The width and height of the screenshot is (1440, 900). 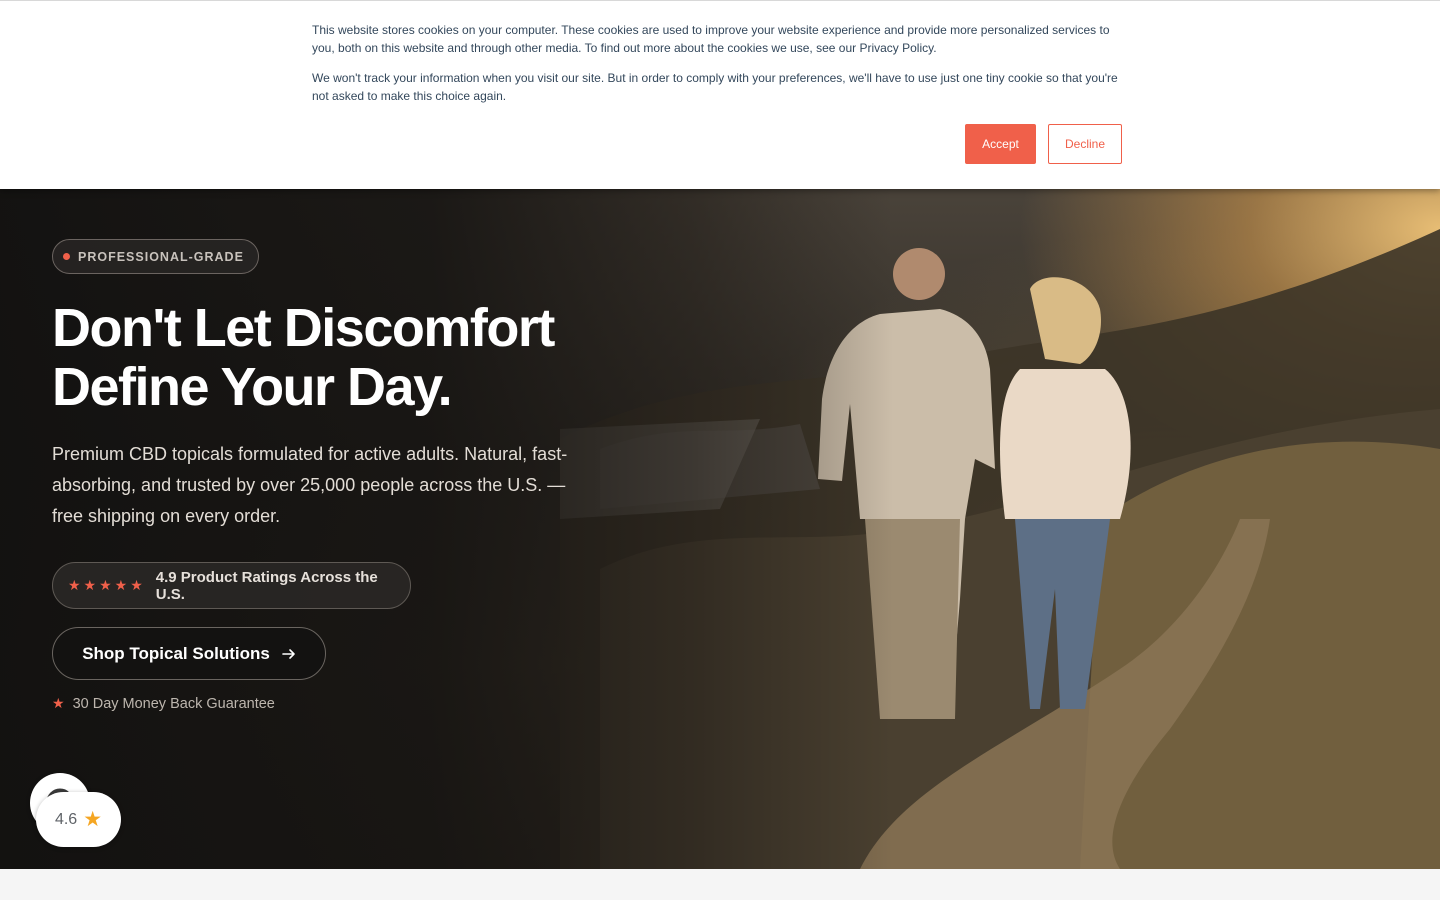 What do you see at coordinates (176, 653) in the screenshot?
I see `shop-button-label: Shop Topical Solutions` at bounding box center [176, 653].